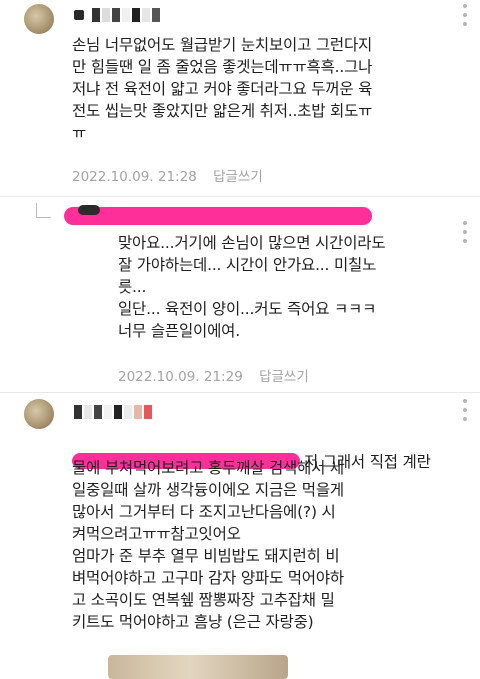 Image resolution: width=480 pixels, height=679 pixels. What do you see at coordinates (198, 667) in the screenshot?
I see `photo-thumbnail` at bounding box center [198, 667].